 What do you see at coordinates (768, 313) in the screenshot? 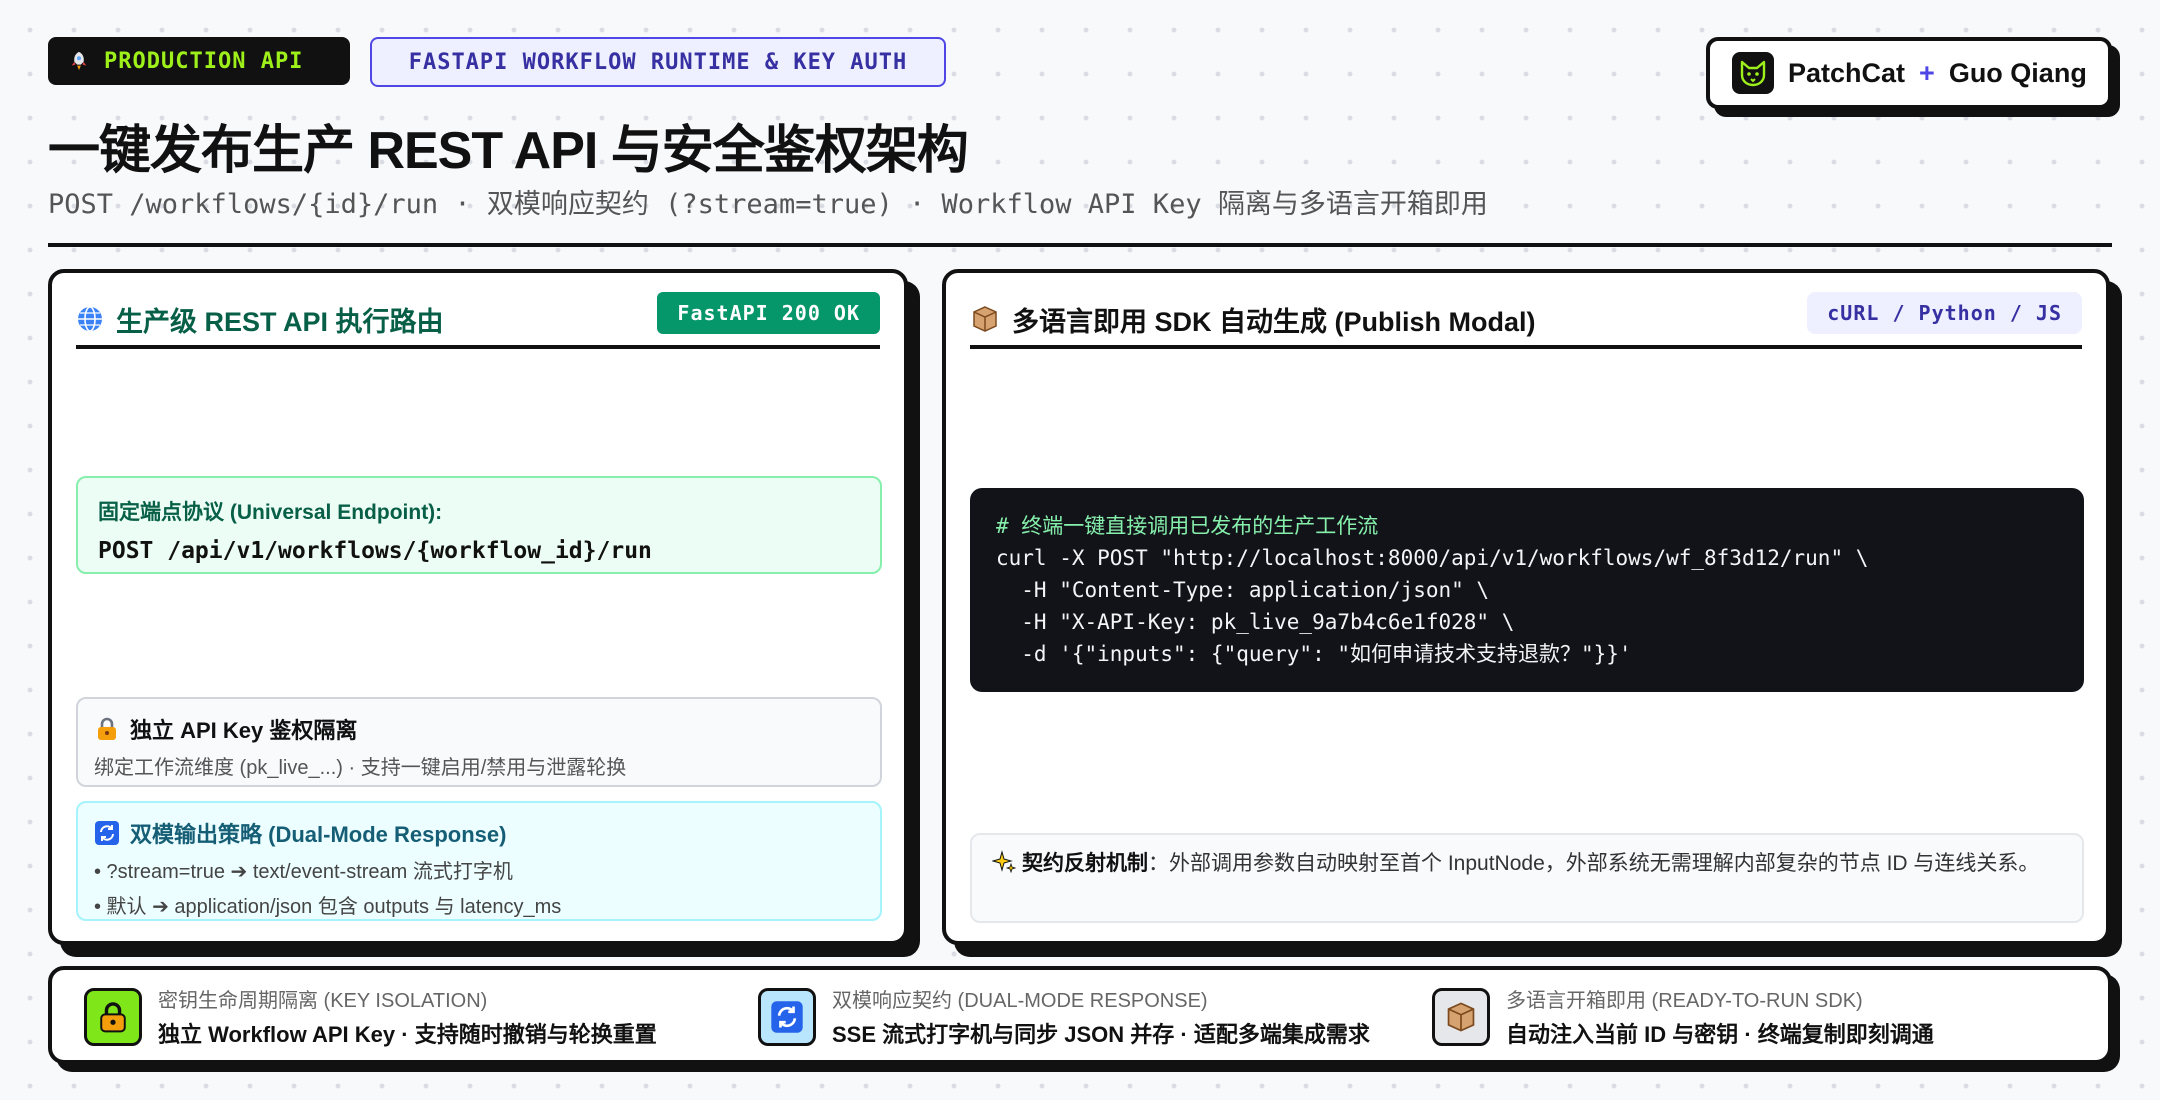
I see `status-badge: FastAPI 200 OK` at bounding box center [768, 313].